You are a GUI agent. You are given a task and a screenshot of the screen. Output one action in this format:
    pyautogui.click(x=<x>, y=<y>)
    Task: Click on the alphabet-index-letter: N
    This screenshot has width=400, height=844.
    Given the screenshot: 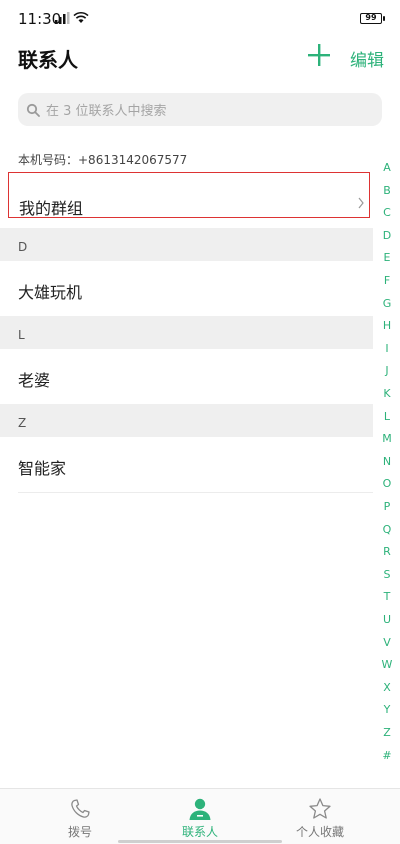 What is the action you would take?
    pyautogui.click(x=387, y=461)
    